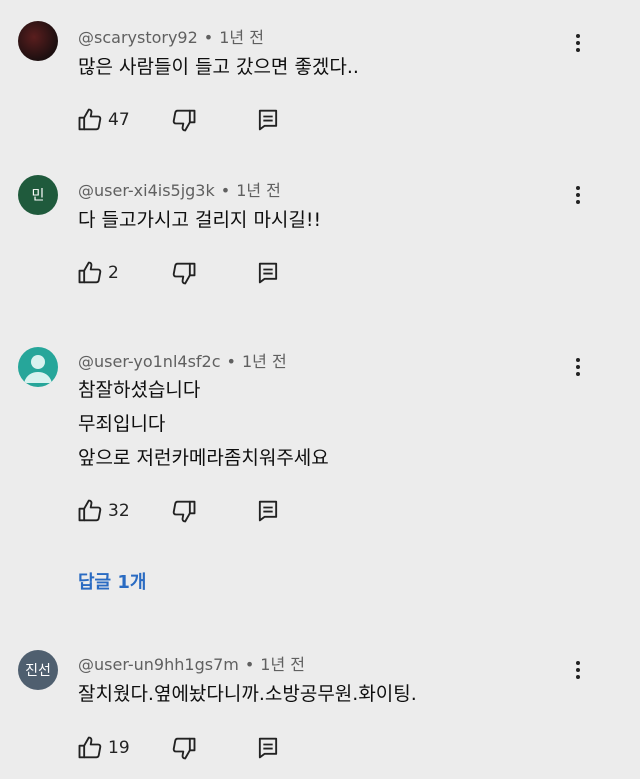 The width and height of the screenshot is (640, 779). What do you see at coordinates (103, 120) in the screenshot?
I see `like-button: 47` at bounding box center [103, 120].